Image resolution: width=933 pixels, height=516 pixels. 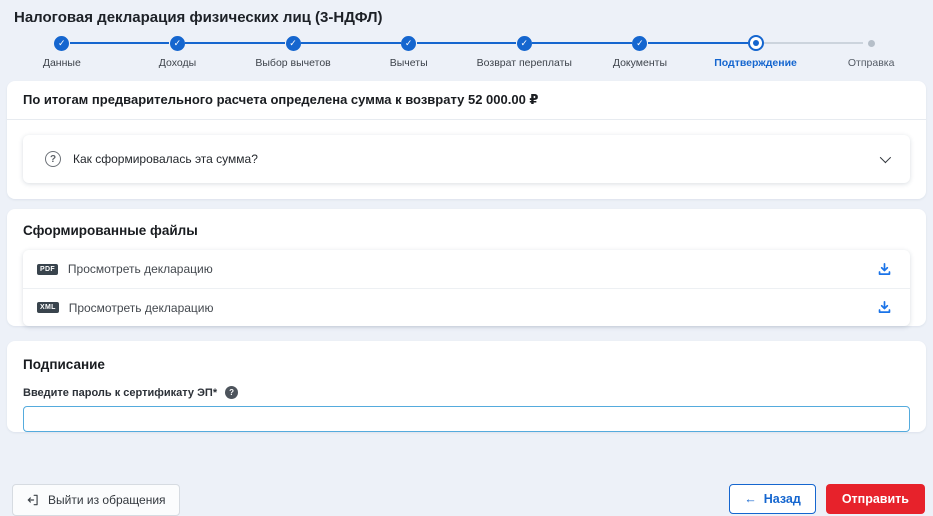 What do you see at coordinates (61, 63) in the screenshot?
I see `step-label: Данные` at bounding box center [61, 63].